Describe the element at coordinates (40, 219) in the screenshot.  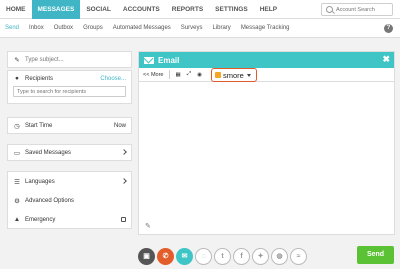
I see `emergency-label: Emergency` at that location.